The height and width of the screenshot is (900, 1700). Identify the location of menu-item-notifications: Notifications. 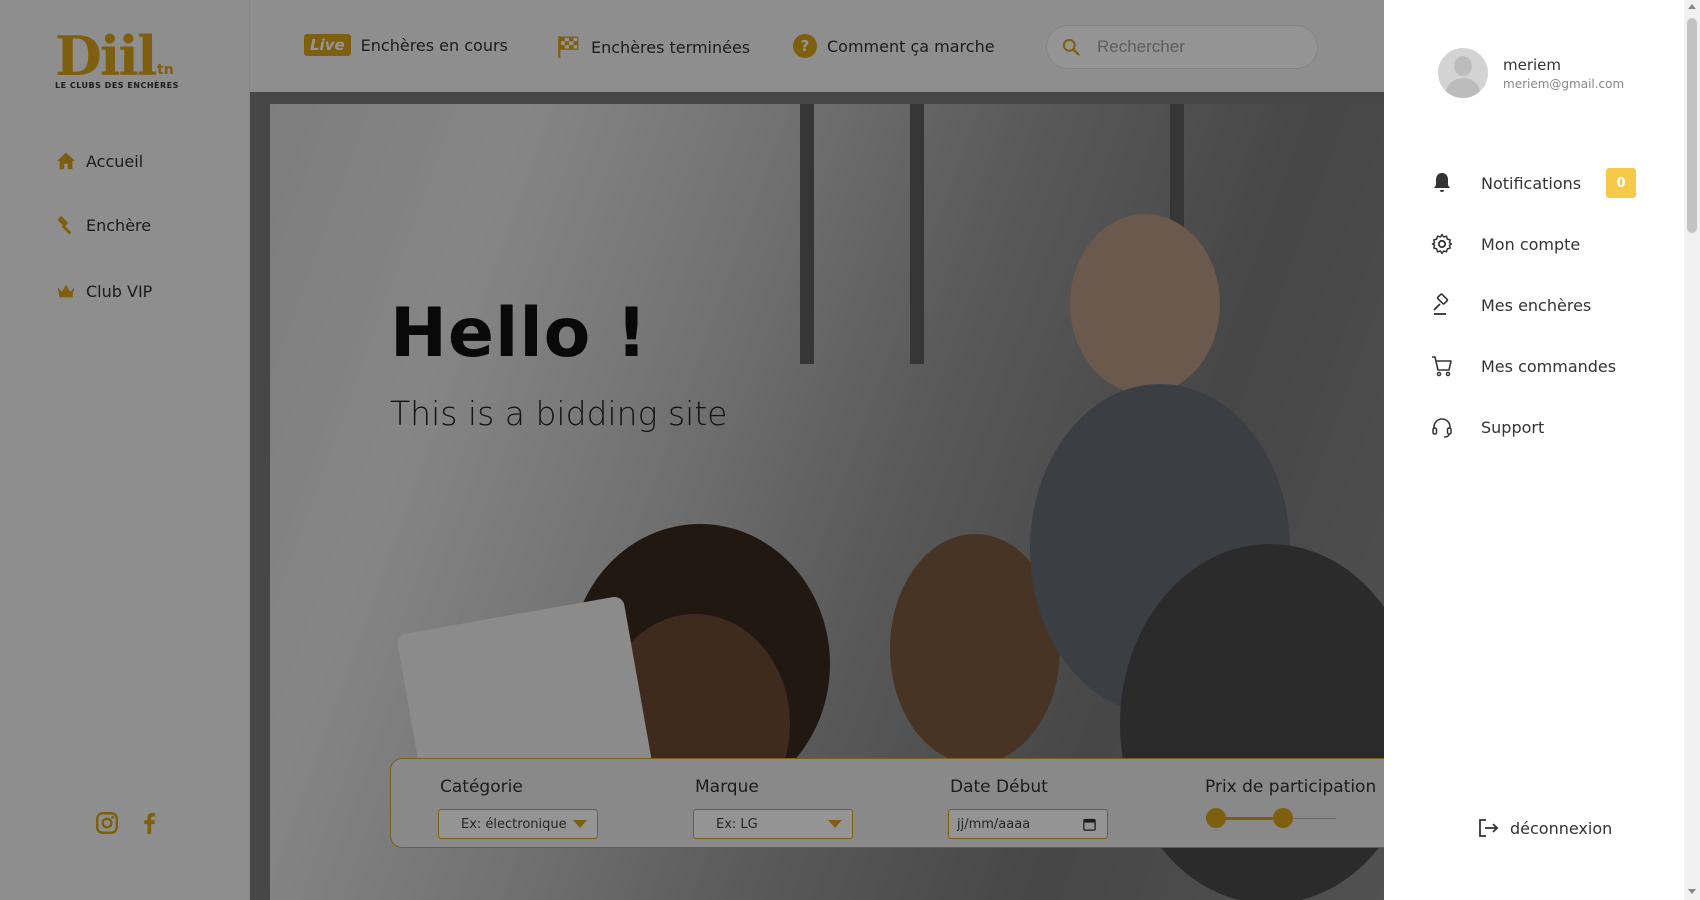
(1505, 183).